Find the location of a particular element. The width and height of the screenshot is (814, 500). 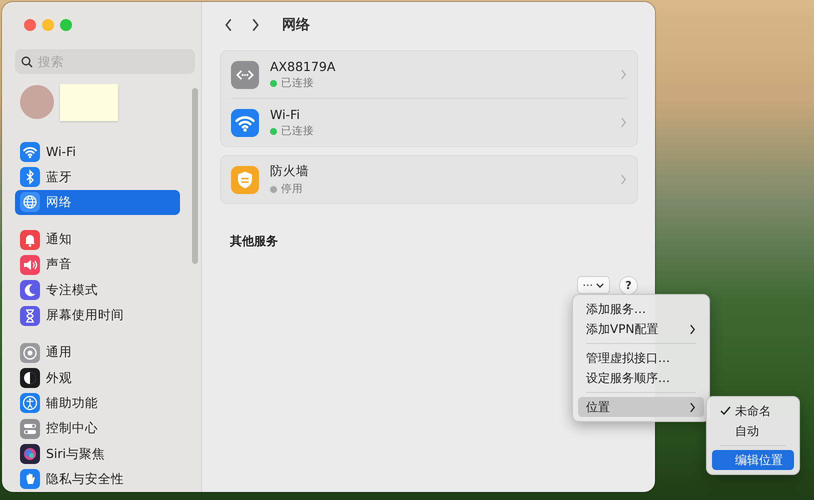

menu-item: 位置 is located at coordinates (641, 407).